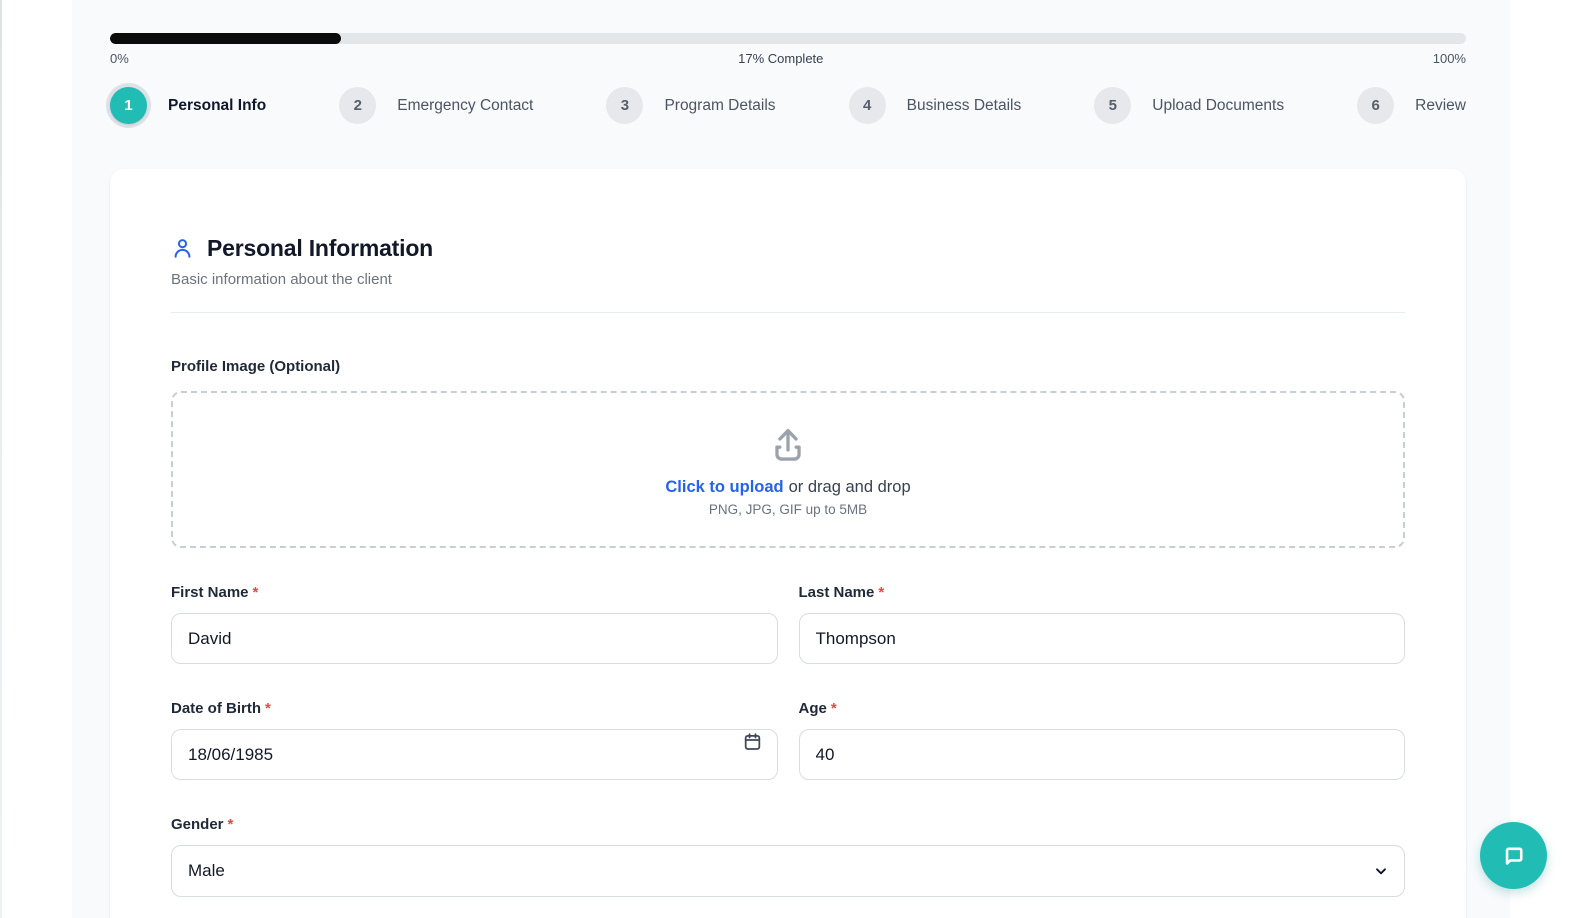 The height and width of the screenshot is (918, 1574). I want to click on step-label: Review, so click(1440, 105).